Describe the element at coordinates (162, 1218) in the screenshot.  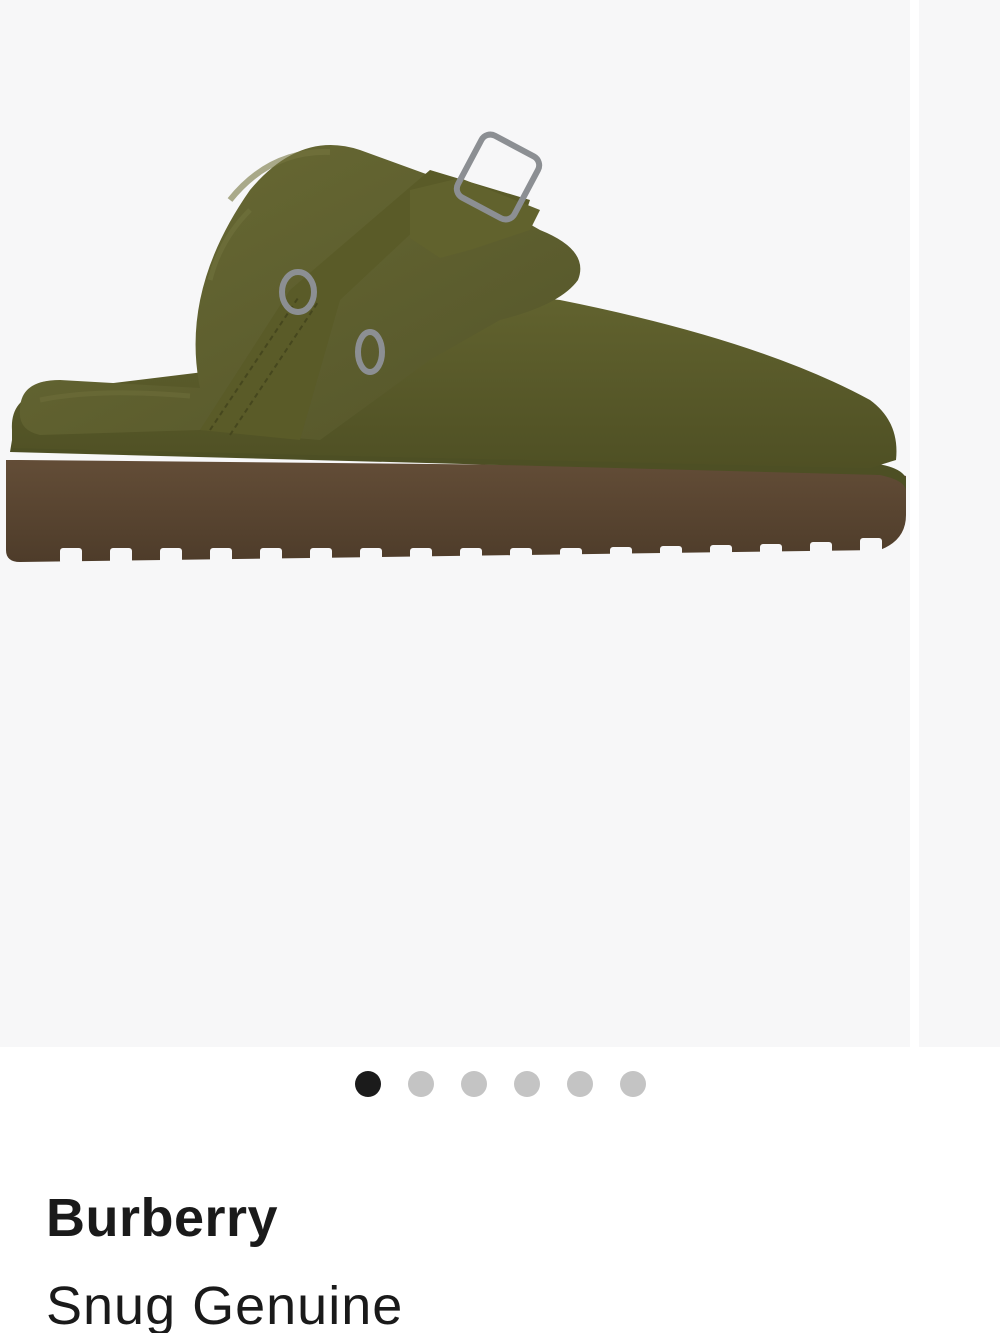
I see `product-brand: Burberry` at that location.